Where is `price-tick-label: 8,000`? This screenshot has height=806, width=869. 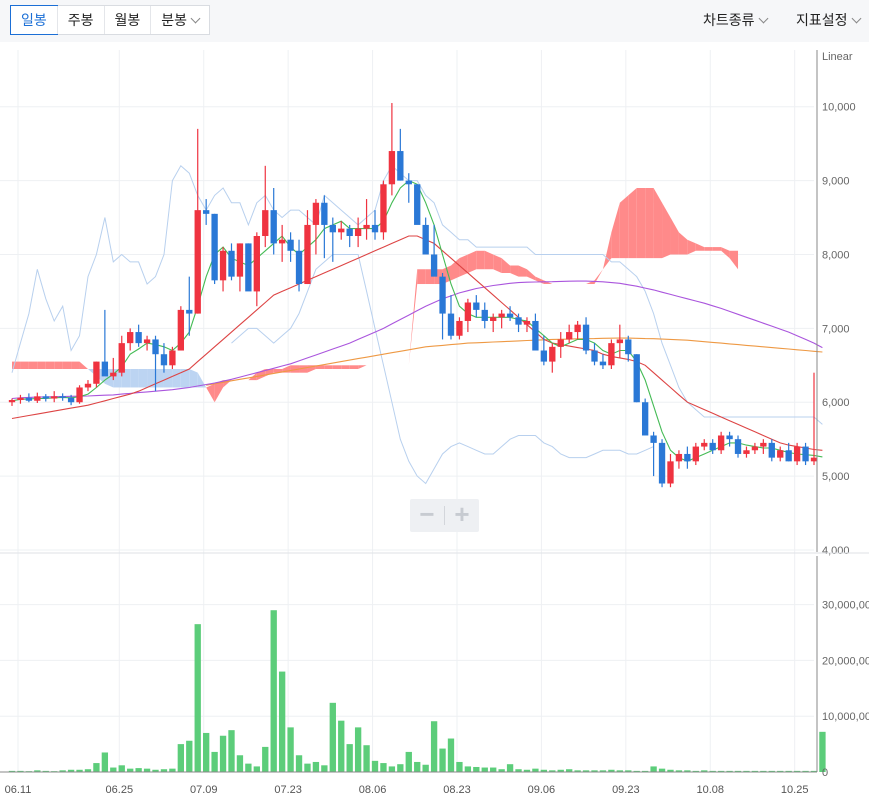
price-tick-label: 8,000 is located at coordinates (836, 255).